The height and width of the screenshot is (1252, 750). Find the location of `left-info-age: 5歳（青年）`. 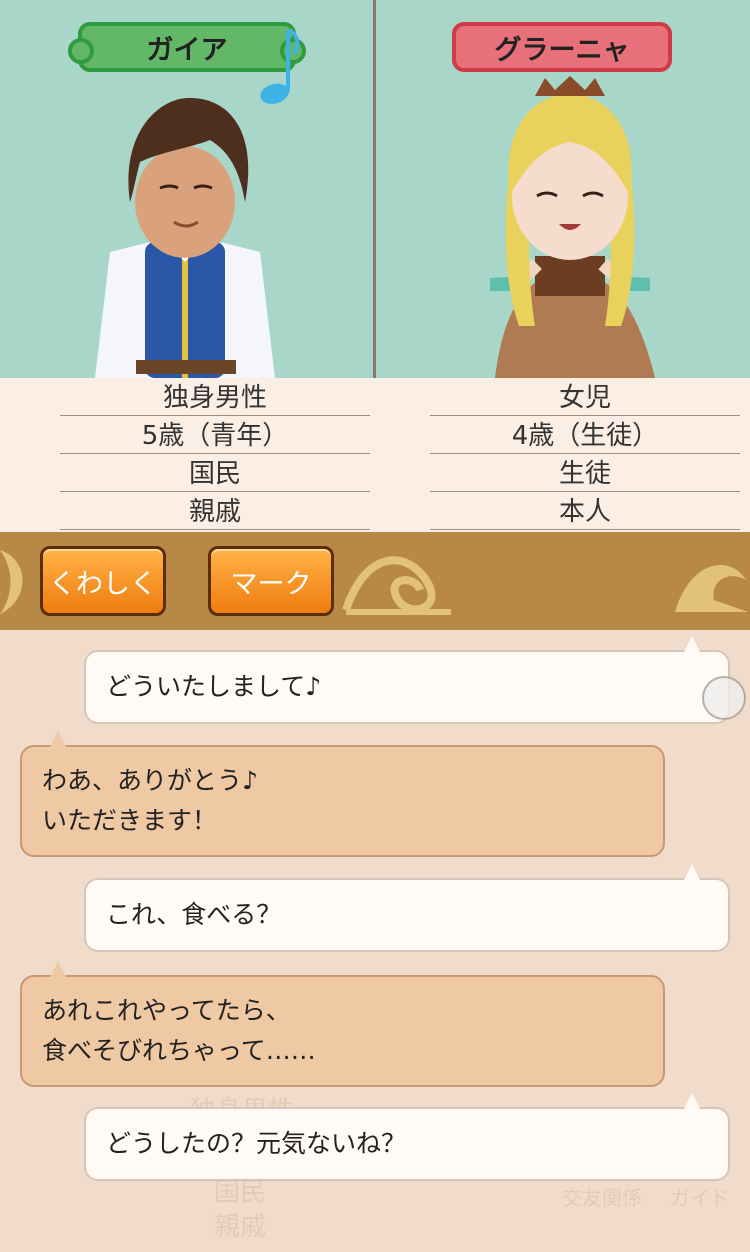

left-info-age: 5歳（青年） is located at coordinates (215, 435).